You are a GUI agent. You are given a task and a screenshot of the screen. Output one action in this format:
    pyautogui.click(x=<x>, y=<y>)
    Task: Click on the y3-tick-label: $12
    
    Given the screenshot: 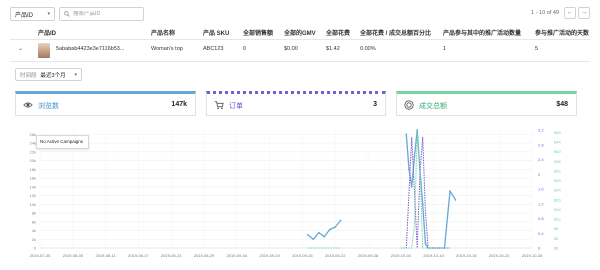 What is the action you would take?
    pyautogui.click(x=557, y=219)
    